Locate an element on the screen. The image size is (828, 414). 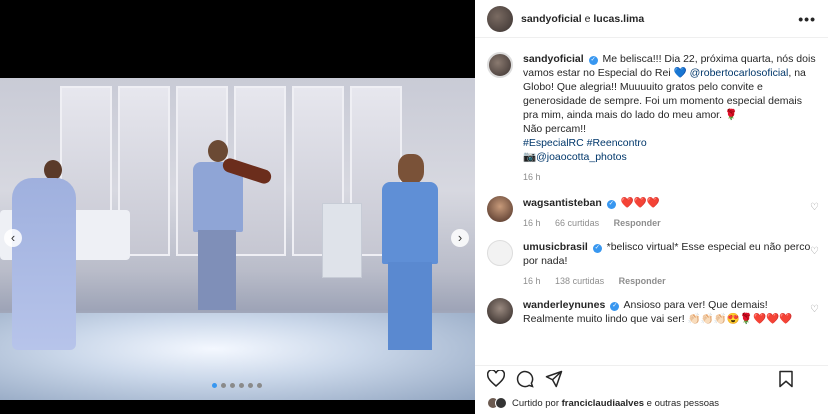
comment-username: umusicbrasil is located at coordinates (555, 247).